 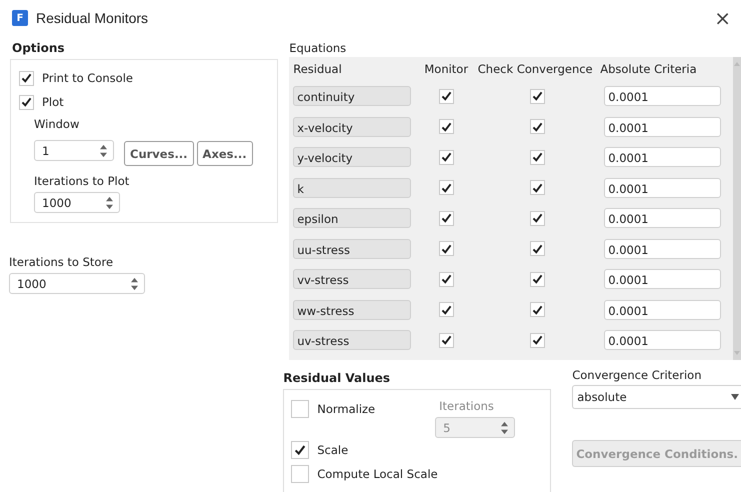 I want to click on dropdown-caret-icon, so click(x=735, y=397).